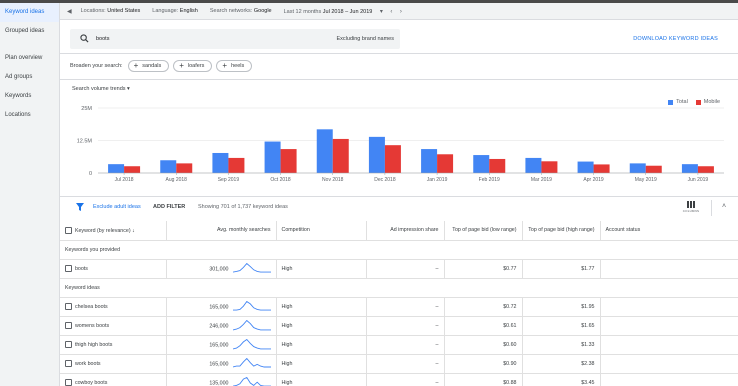 The image size is (738, 386). What do you see at coordinates (193, 66) in the screenshot?
I see `broaden-chip-loafers: + loafers` at bounding box center [193, 66].